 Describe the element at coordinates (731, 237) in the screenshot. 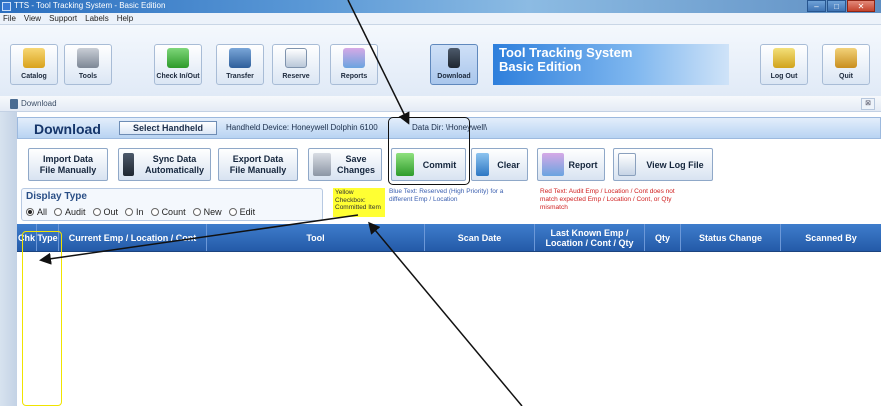

I see `col-status-change: Status Change` at that location.